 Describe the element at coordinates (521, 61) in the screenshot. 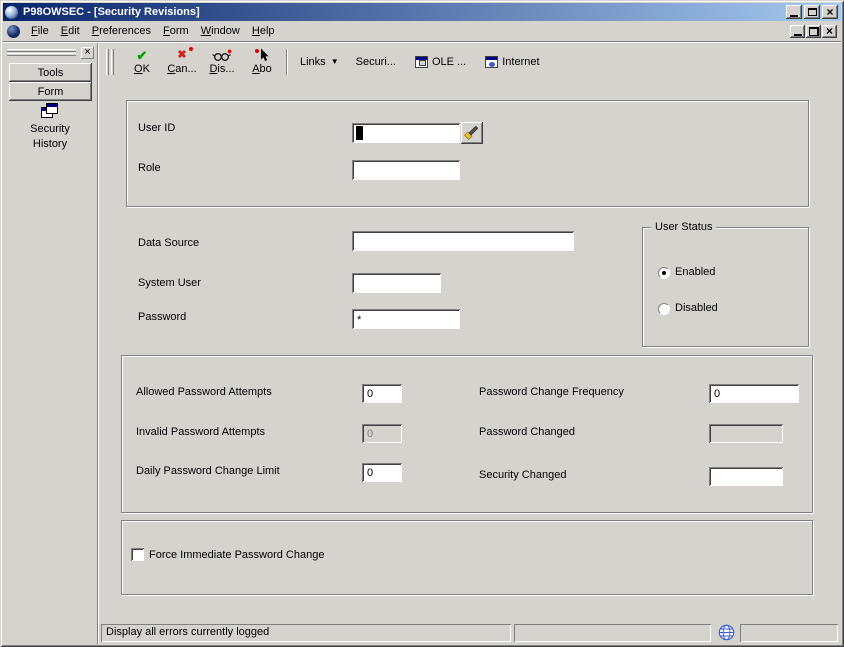

I see `internet-button-label: Internet` at that location.